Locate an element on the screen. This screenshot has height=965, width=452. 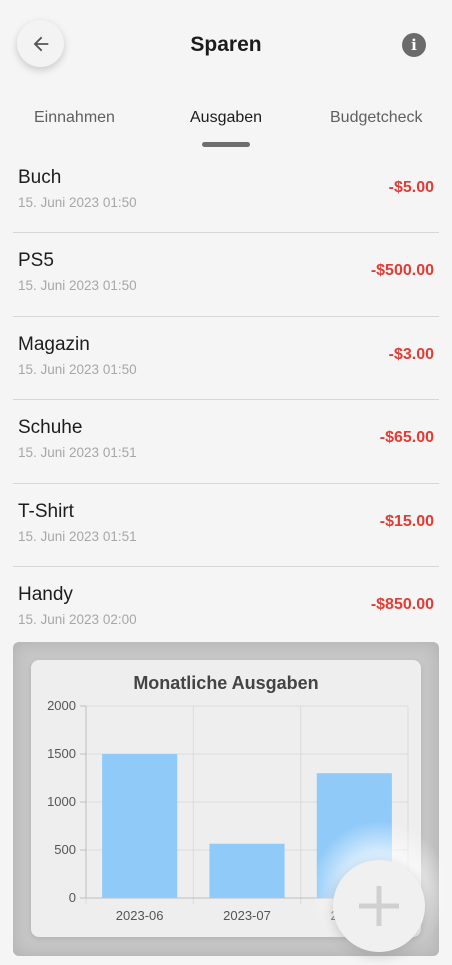
list-item: PS5 15. Juni 2023 01:50 -$500.00 is located at coordinates (226, 275).